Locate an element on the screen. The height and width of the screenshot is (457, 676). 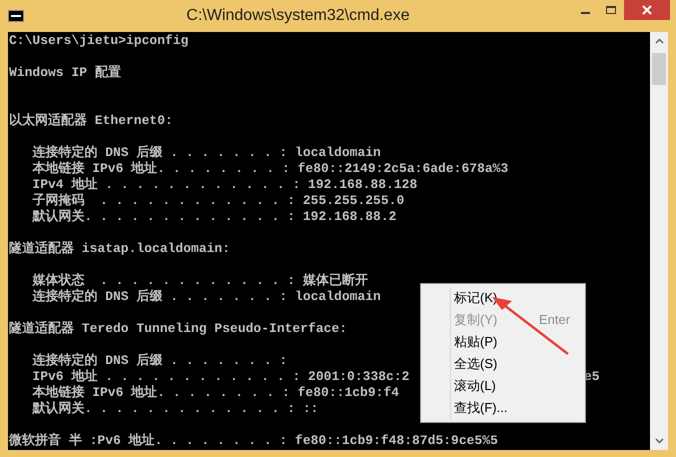
console-line: 本地链接 IPv6 地址. . . . . . . . : fe80::1cb9:f4 is located at coordinates (215, 392).